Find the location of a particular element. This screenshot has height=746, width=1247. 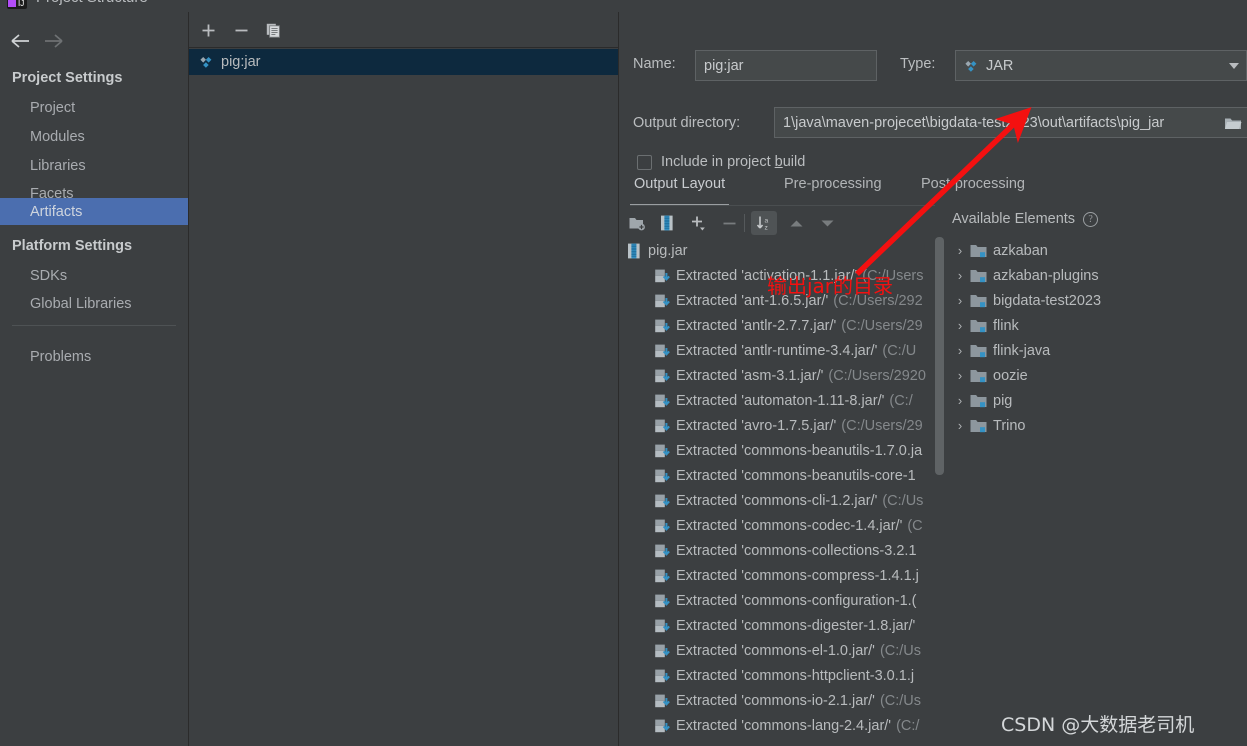

output-layout-row: Extracted 'commons-compress-1.4.1.j is located at coordinates (782, 575).